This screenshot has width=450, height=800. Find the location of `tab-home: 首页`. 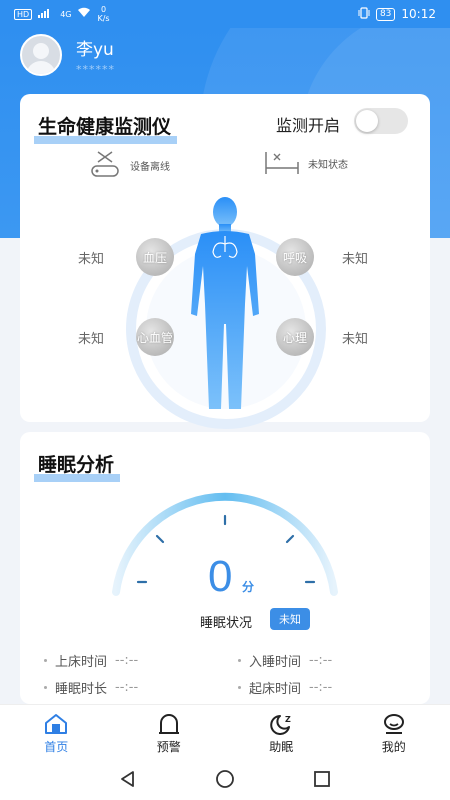

tab-home: 首页 is located at coordinates (56, 733).